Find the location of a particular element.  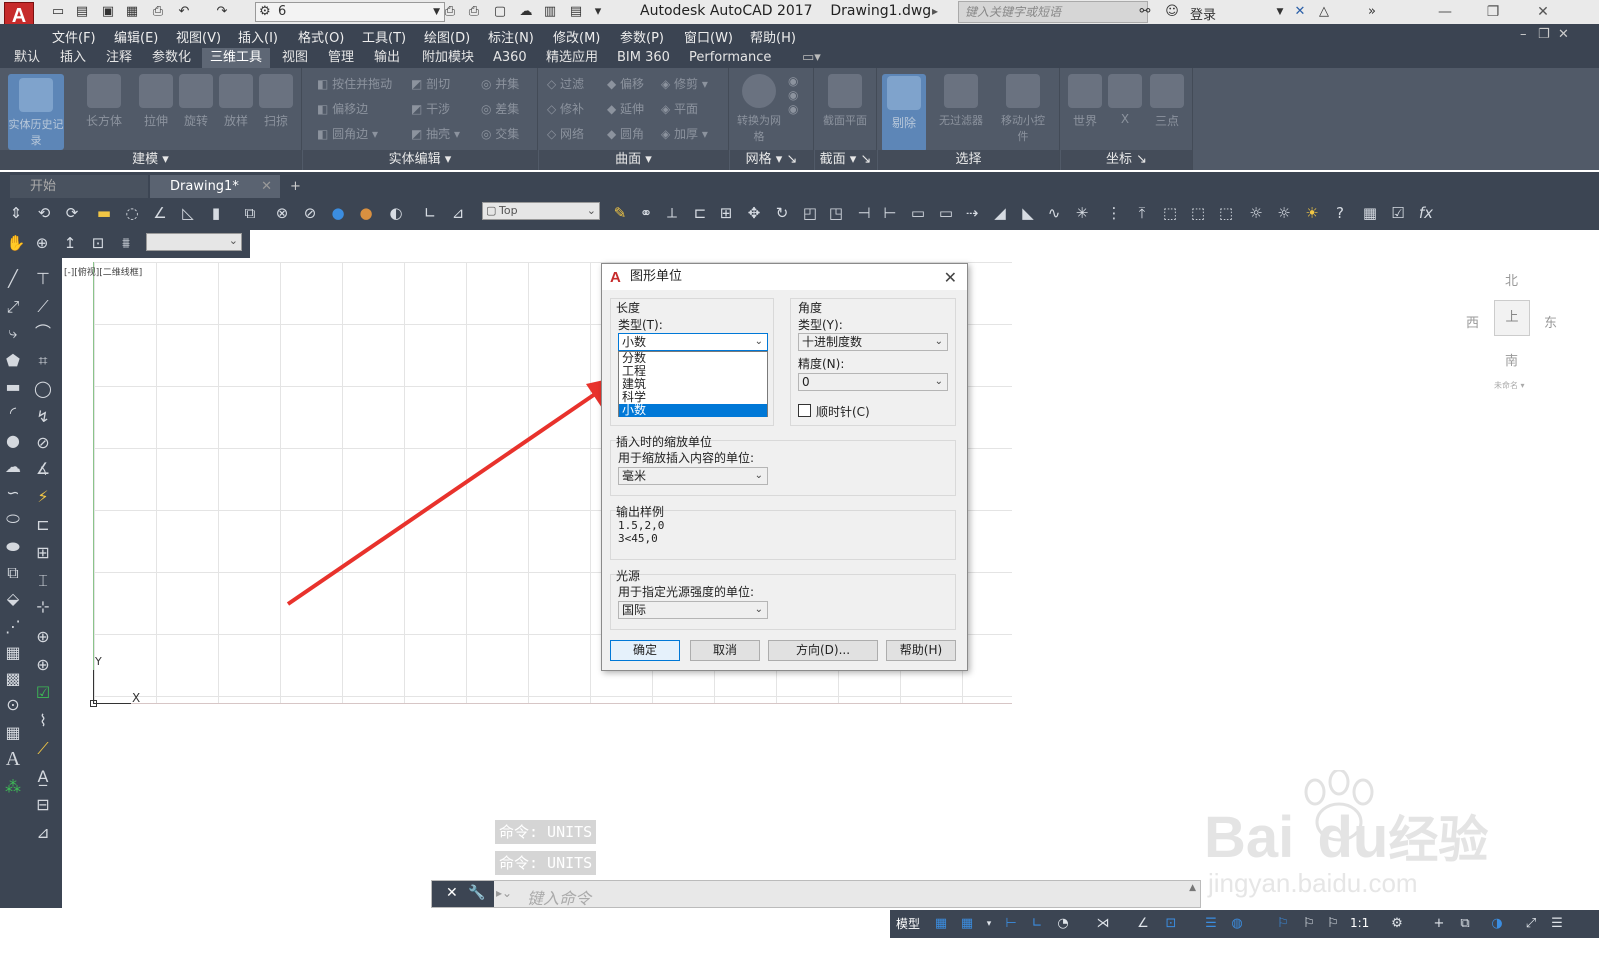

help-button: 帮助(H) is located at coordinates (921, 650).